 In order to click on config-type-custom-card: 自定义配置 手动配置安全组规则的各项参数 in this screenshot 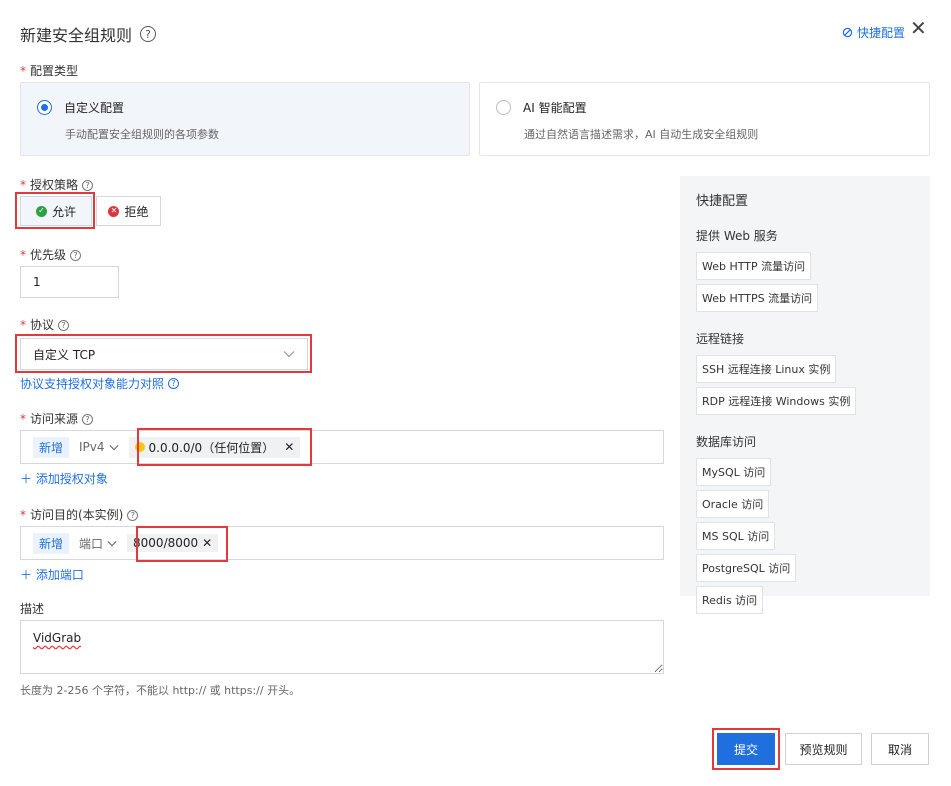, I will do `click(245, 119)`.